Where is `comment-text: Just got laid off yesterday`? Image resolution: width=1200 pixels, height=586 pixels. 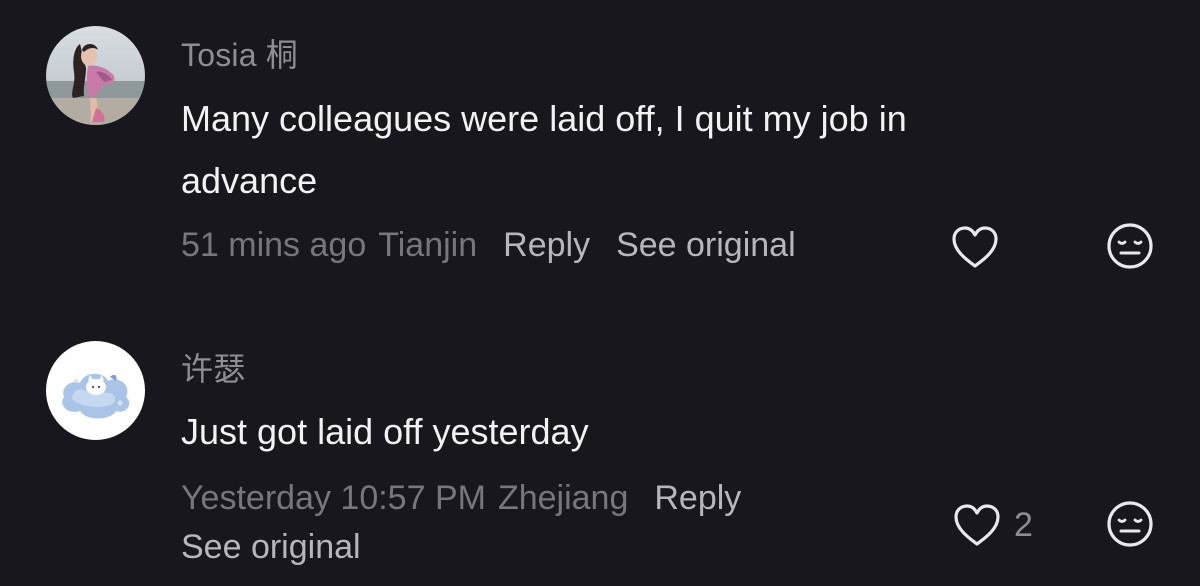 comment-text: Just got laid off yesterday is located at coordinates (385, 431).